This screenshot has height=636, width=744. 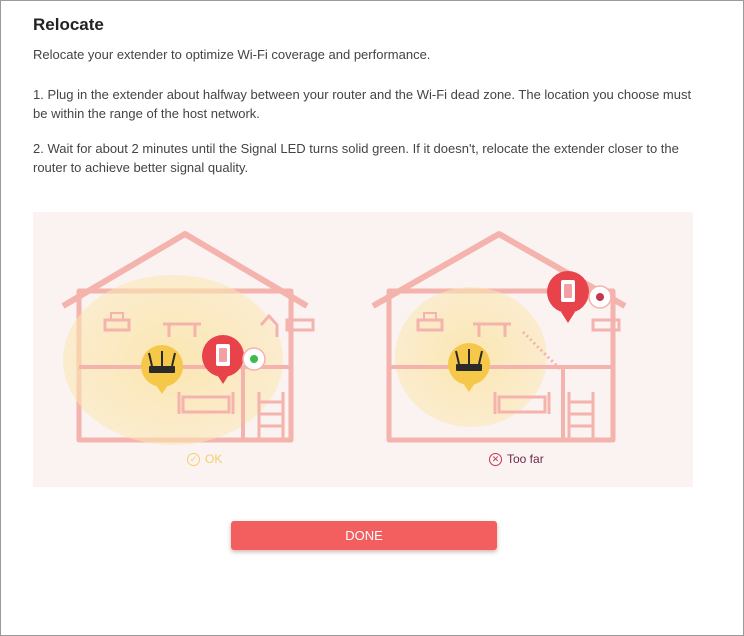 I want to click on extender-icon-far, so click(x=579, y=297).